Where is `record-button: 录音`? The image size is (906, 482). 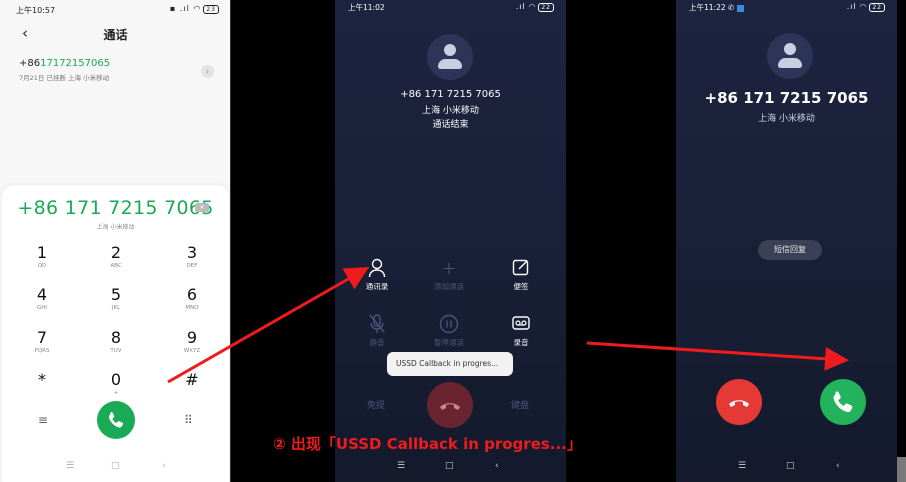 record-button: 录音 is located at coordinates (521, 331).